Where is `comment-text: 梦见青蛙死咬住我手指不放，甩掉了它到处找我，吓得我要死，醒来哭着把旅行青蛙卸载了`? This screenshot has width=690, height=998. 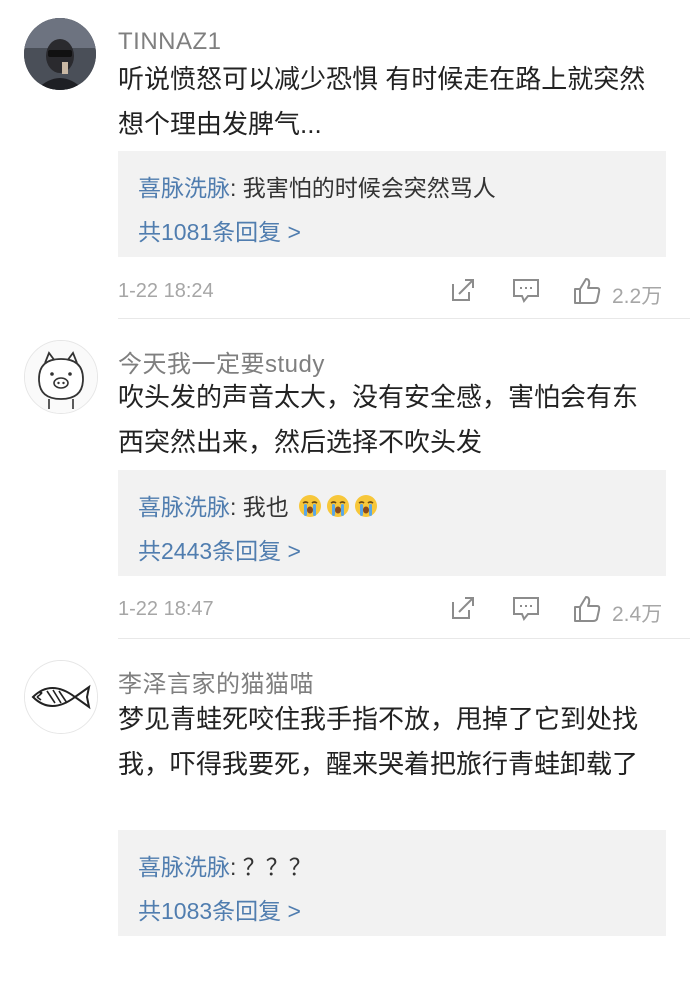
comment-text: 梦见青蛙死咬住我手指不放，甩掉了它到处找我，吓得我要死，醒来哭着把旅行青蛙卸载了 is located at coordinates (378, 741).